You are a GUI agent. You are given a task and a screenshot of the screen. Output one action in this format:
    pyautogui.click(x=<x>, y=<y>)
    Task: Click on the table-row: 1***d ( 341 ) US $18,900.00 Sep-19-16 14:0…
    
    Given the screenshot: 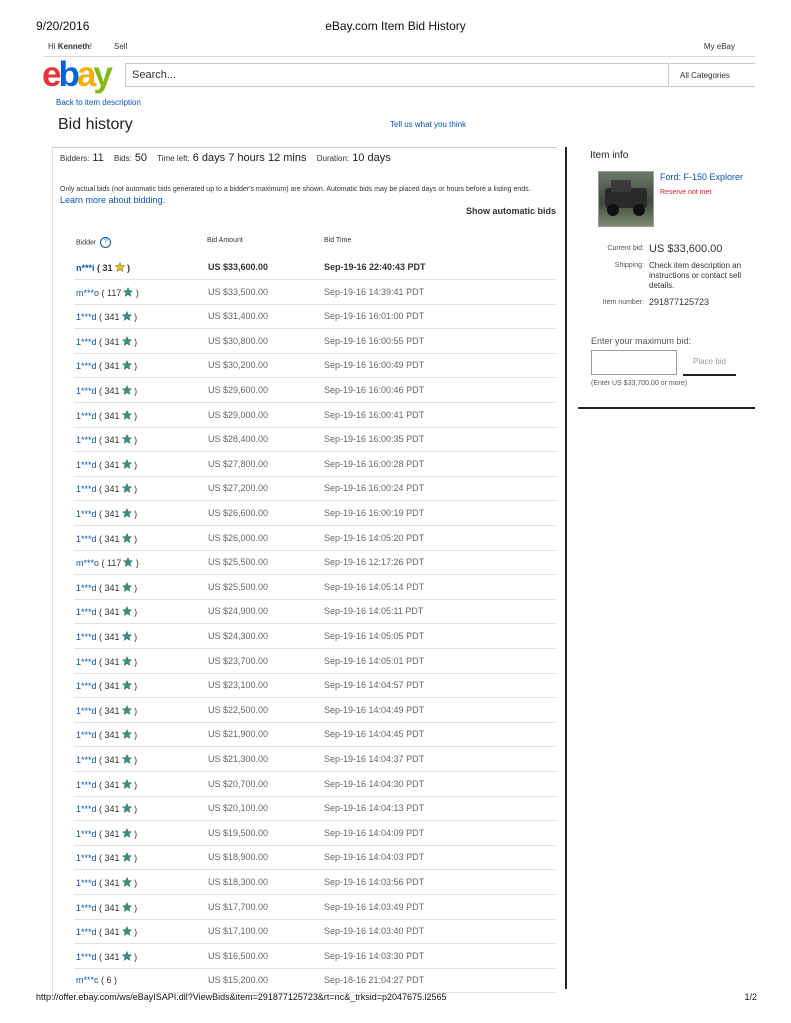 What is the action you would take?
    pyautogui.click(x=315, y=858)
    